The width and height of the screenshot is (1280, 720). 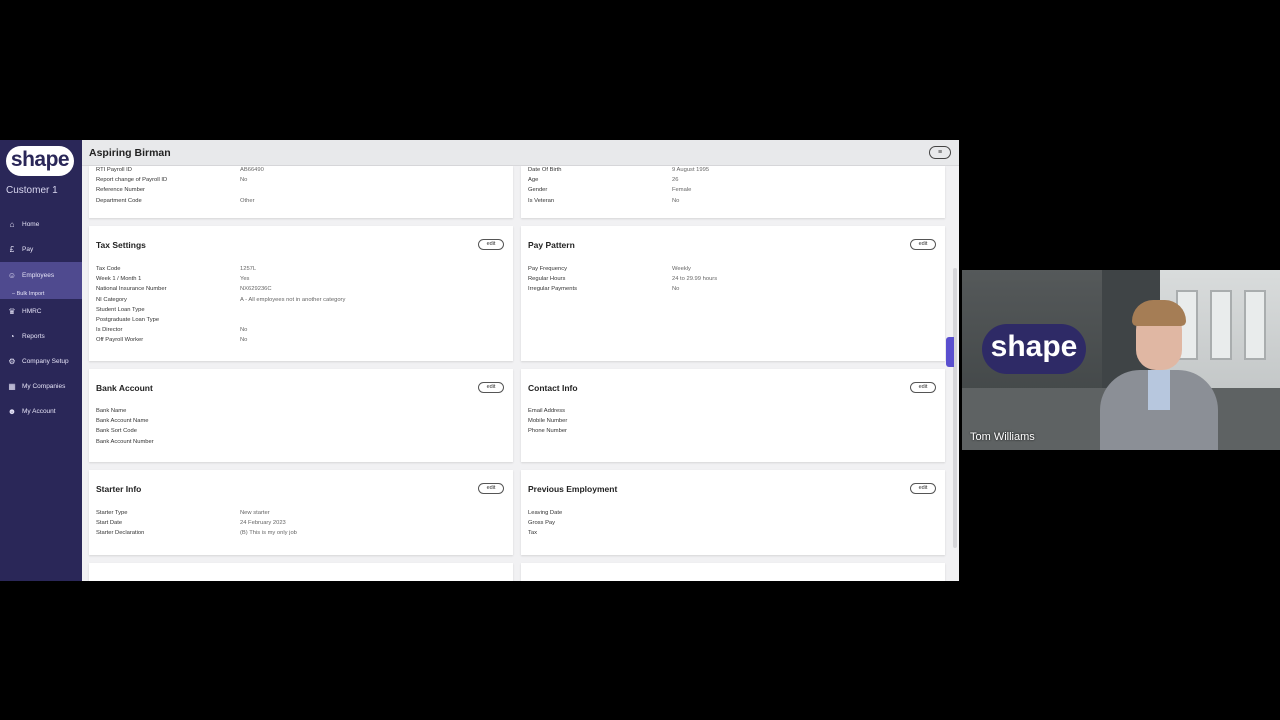 I want to click on sidebar-item-reports: ◔ Reports, so click(x=41, y=336).